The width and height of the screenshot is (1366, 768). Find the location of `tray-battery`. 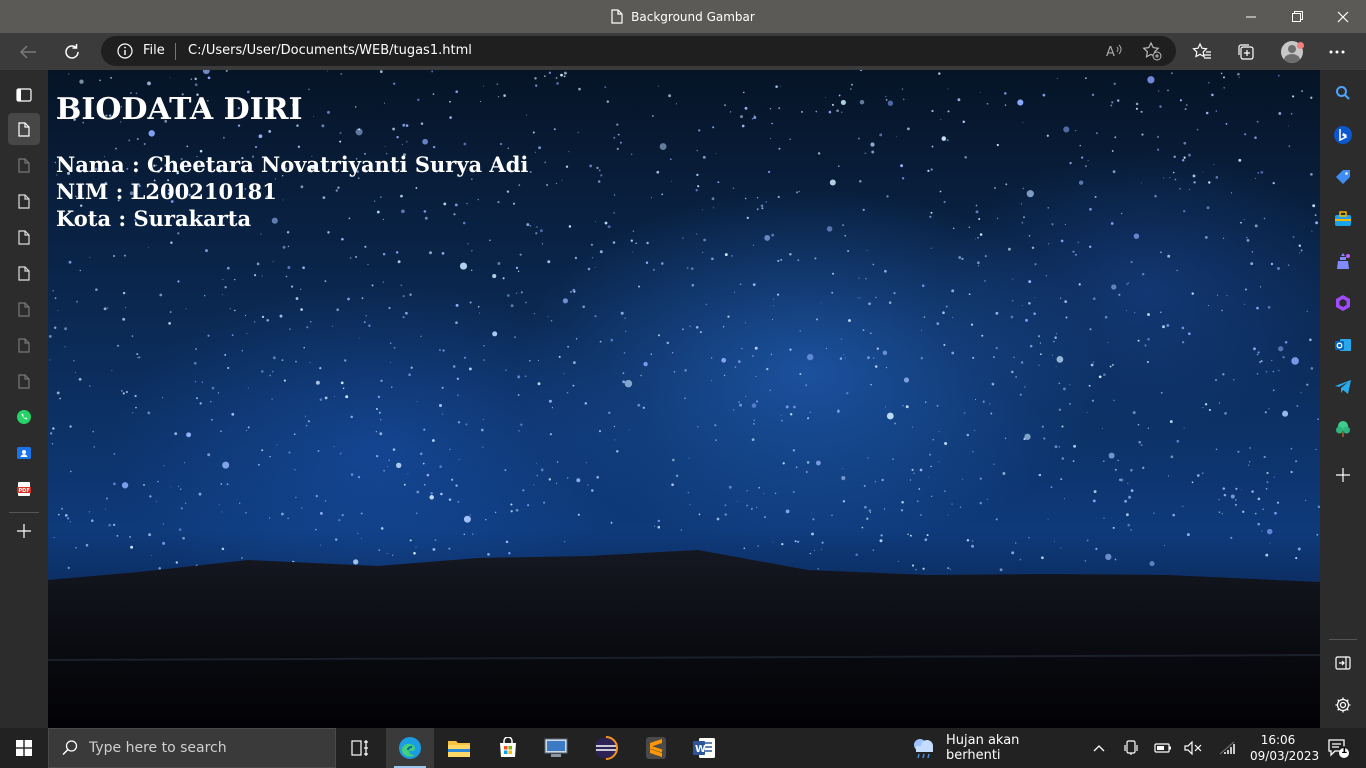

tray-battery is located at coordinates (1163, 748).